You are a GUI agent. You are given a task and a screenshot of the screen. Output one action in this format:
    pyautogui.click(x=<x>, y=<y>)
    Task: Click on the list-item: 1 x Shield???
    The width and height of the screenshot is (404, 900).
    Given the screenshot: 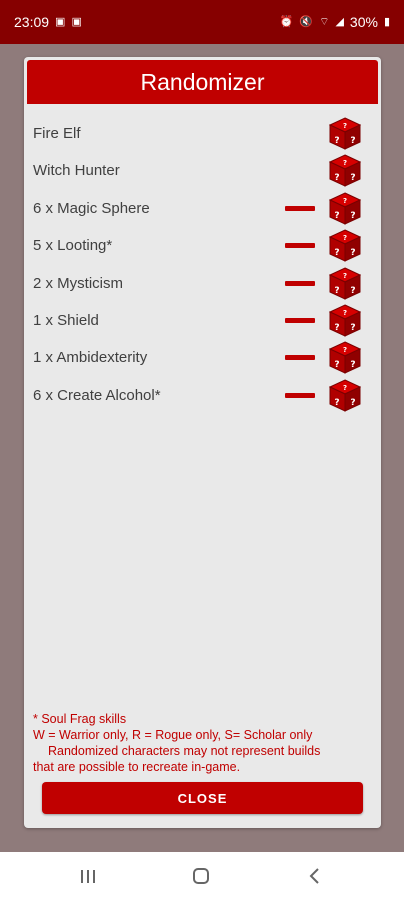 What is the action you would take?
    pyautogui.click(x=202, y=320)
    